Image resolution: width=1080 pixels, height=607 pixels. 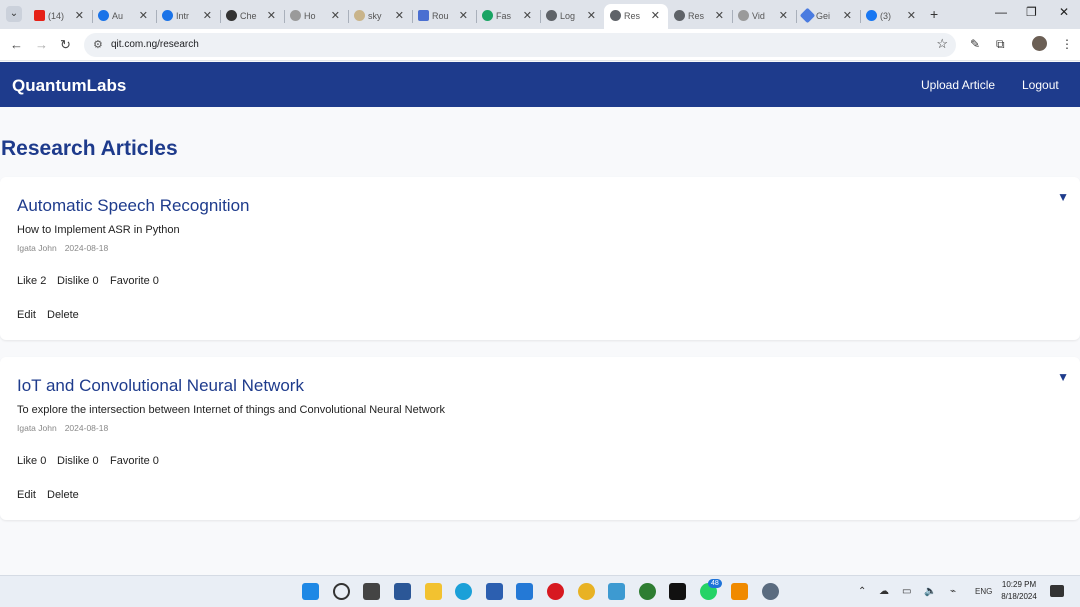 What do you see at coordinates (975, 44) in the screenshot?
I see `extension-pen-icon: ✎` at bounding box center [975, 44].